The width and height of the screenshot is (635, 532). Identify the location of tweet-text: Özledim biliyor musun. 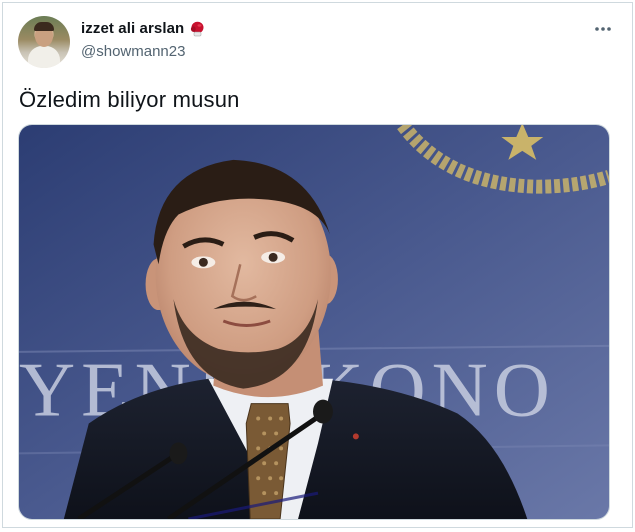
(129, 99).